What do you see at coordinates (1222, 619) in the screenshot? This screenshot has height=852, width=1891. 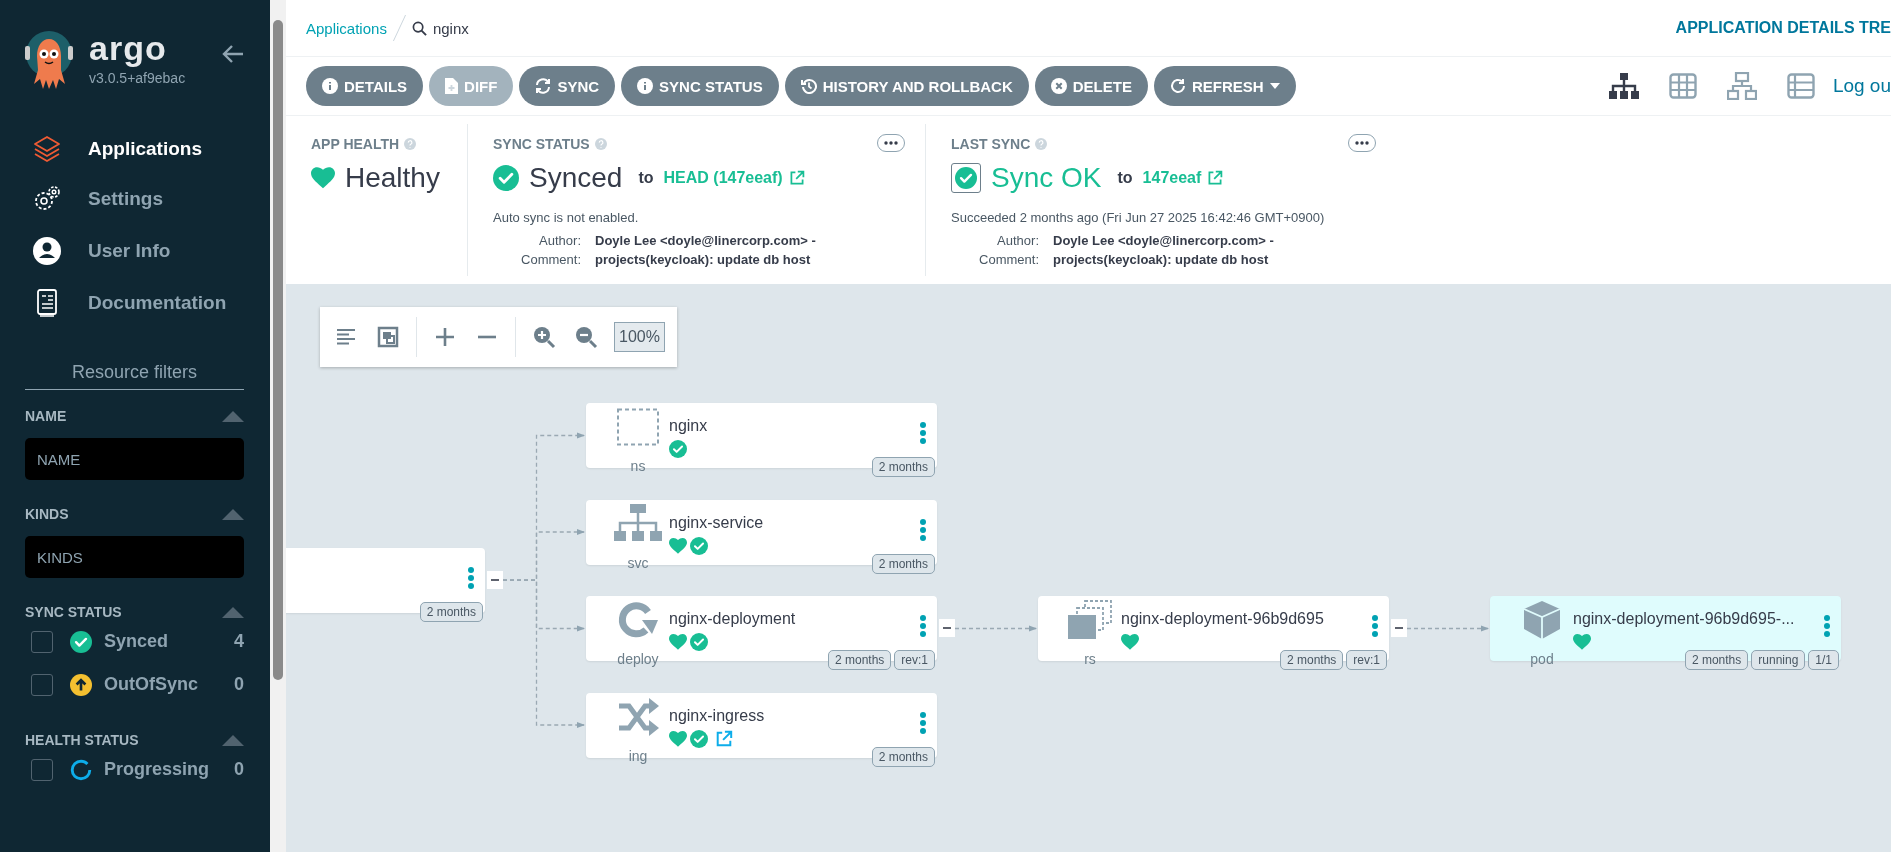 I see `resource-name: nginx-deployment-96b9d695` at bounding box center [1222, 619].